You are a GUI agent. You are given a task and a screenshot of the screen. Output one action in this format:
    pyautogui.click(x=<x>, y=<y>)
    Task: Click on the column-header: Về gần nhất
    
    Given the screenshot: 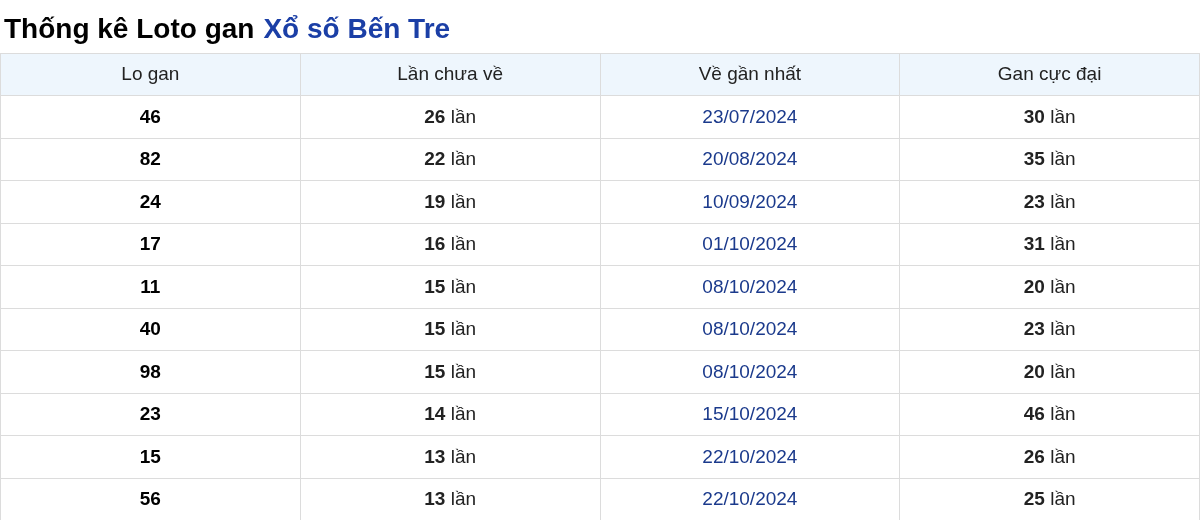 What is the action you would take?
    pyautogui.click(x=750, y=75)
    